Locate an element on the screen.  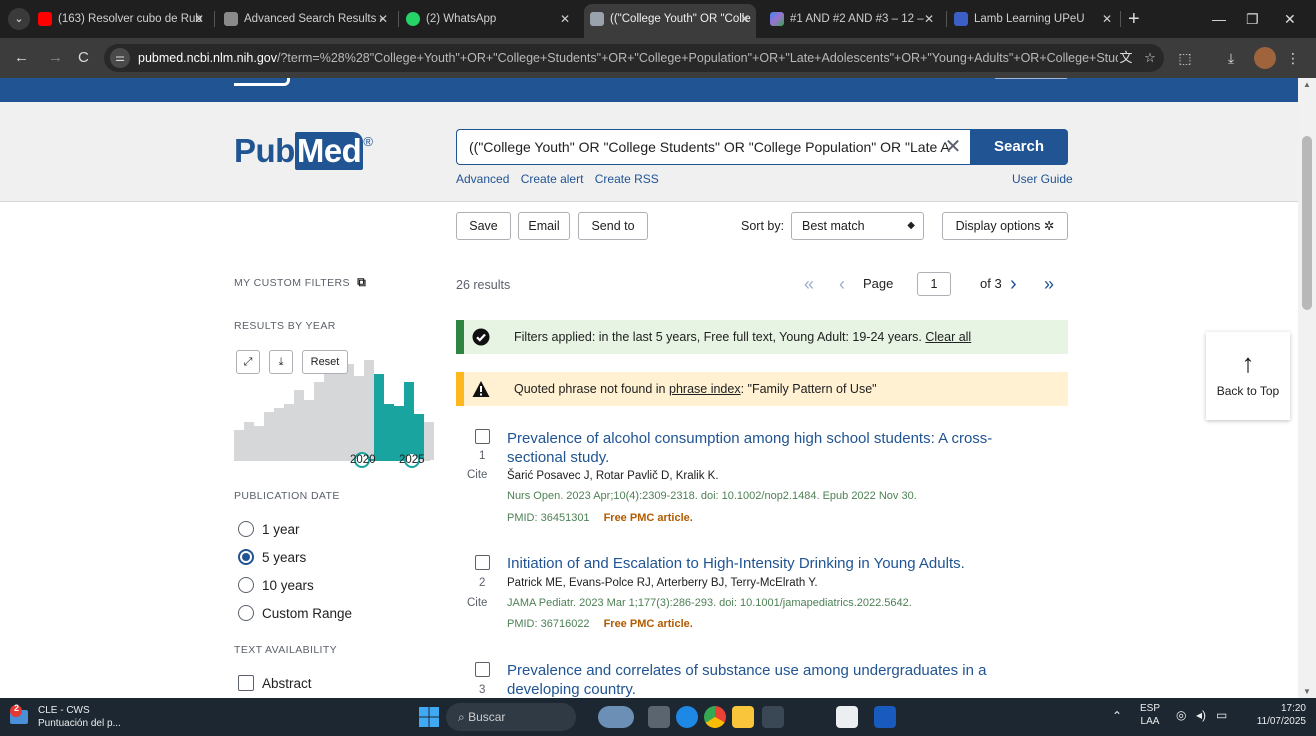
browser-tab-gemini: #1 AND #2 AND #3 – 12 – ✕ is located at coordinates (855, 19).